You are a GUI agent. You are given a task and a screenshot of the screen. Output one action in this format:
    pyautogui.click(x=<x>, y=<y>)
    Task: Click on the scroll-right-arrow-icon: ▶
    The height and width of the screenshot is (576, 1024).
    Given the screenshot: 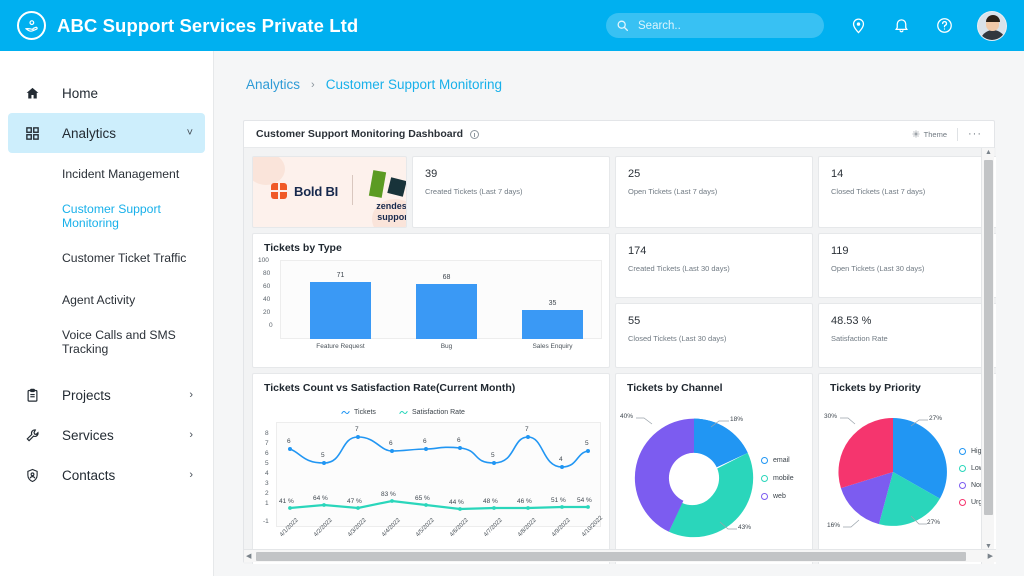 What is the action you would take?
    pyautogui.click(x=990, y=556)
    